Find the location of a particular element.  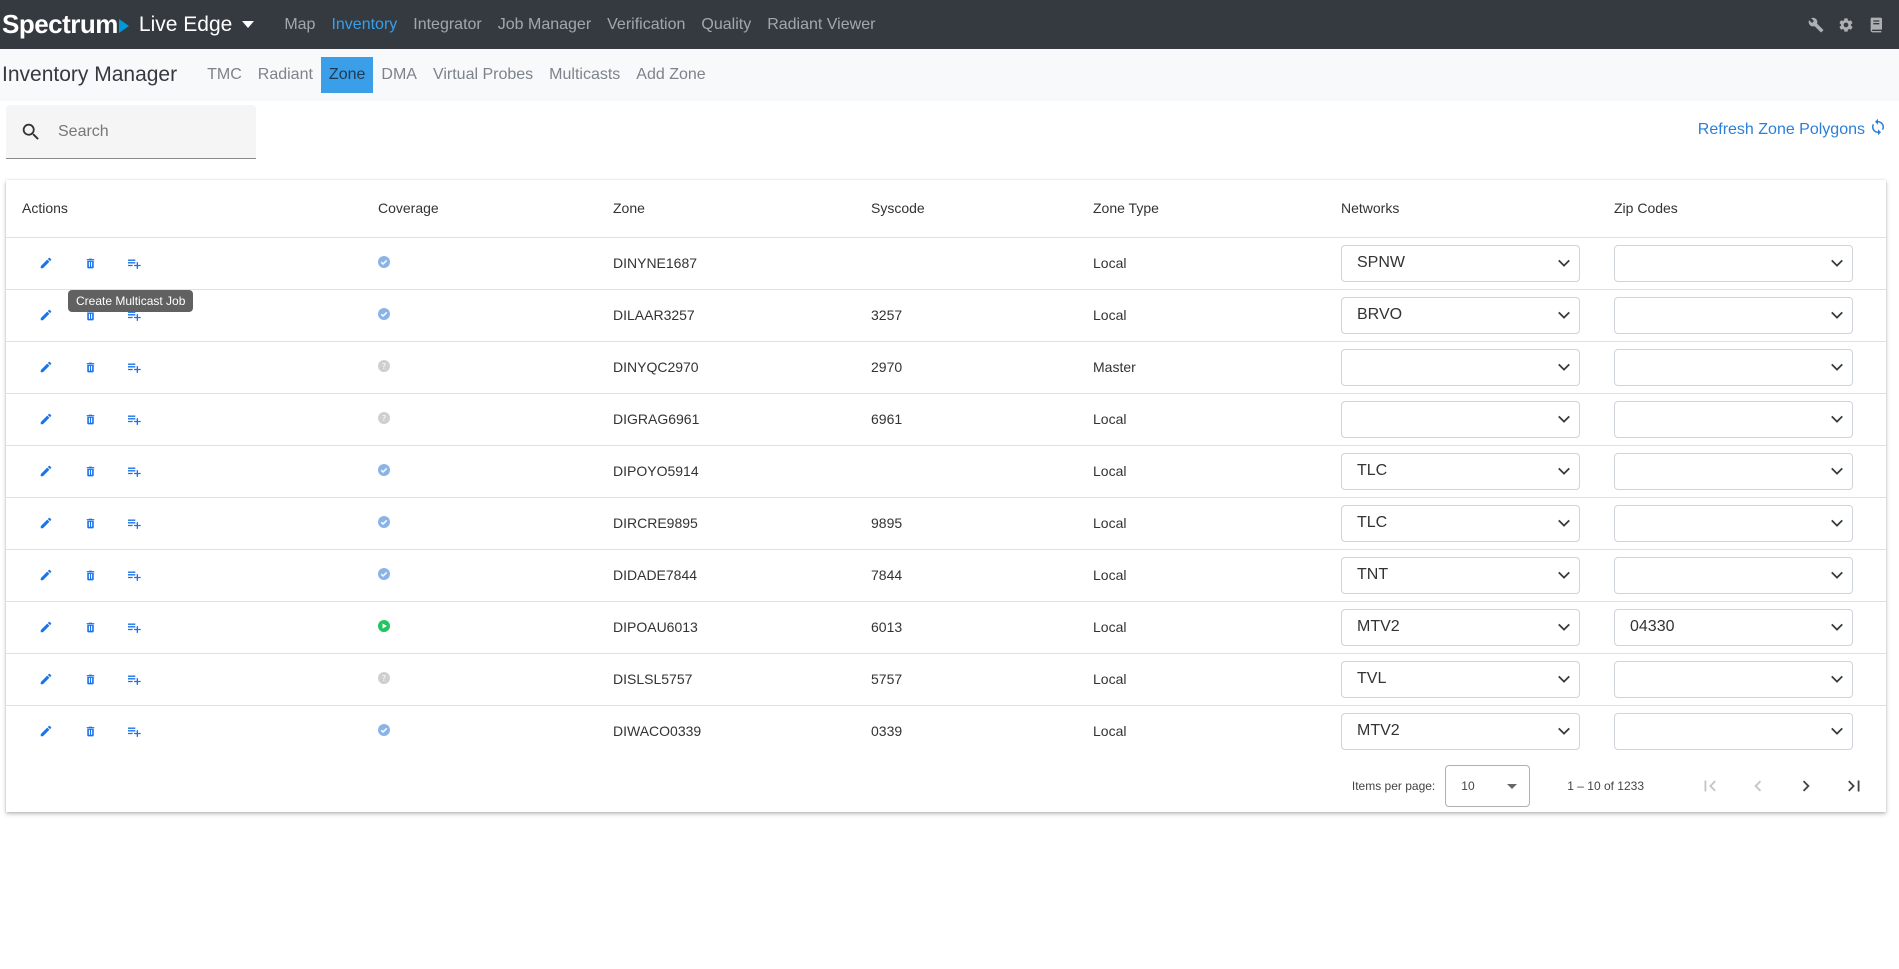

header-syscode: Syscode is located at coordinates (982, 209).